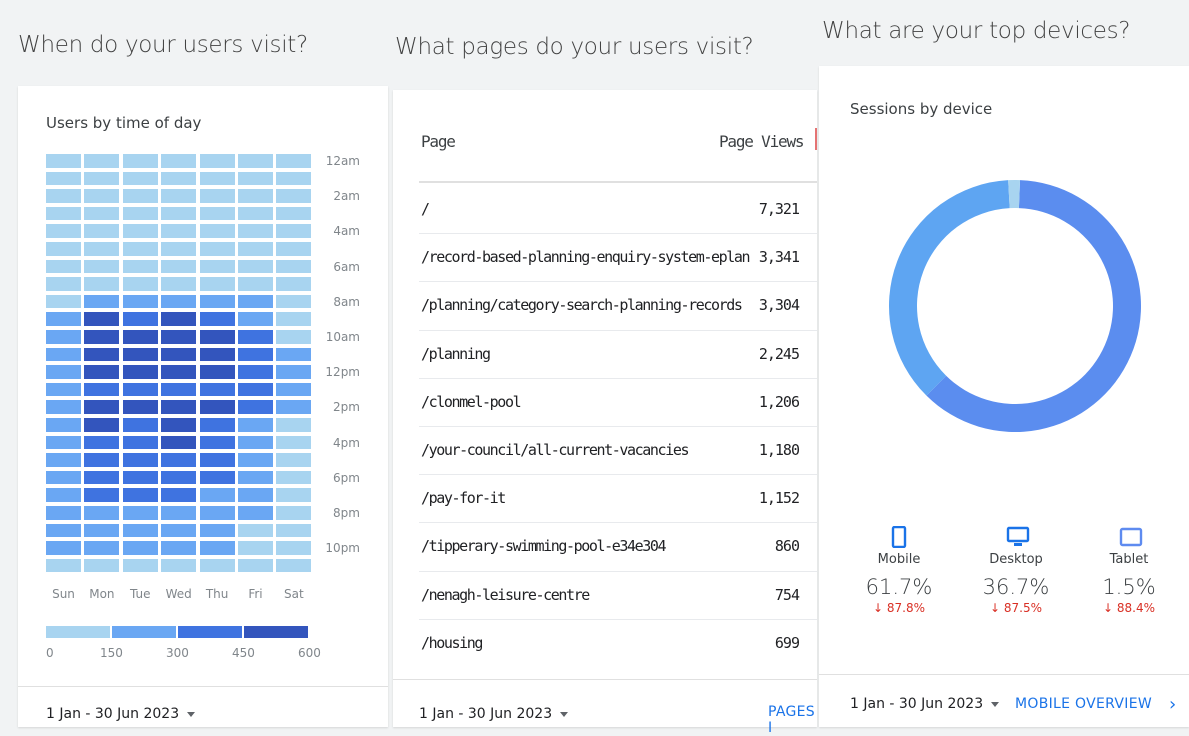  Describe the element at coordinates (555, 450) in the screenshot. I see `page-path: /your-council/all-current-vacancies` at that location.